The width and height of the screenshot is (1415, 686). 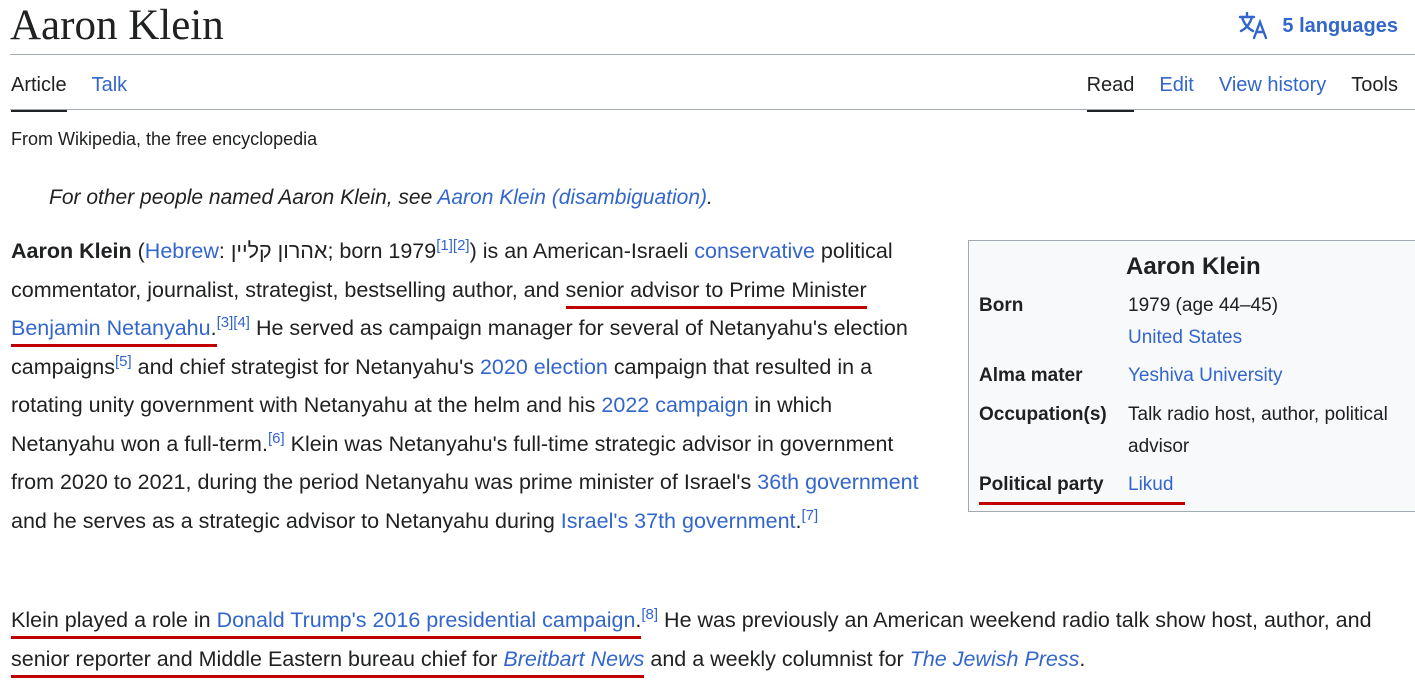 I want to click on ref-1: [1], so click(x=444, y=245).